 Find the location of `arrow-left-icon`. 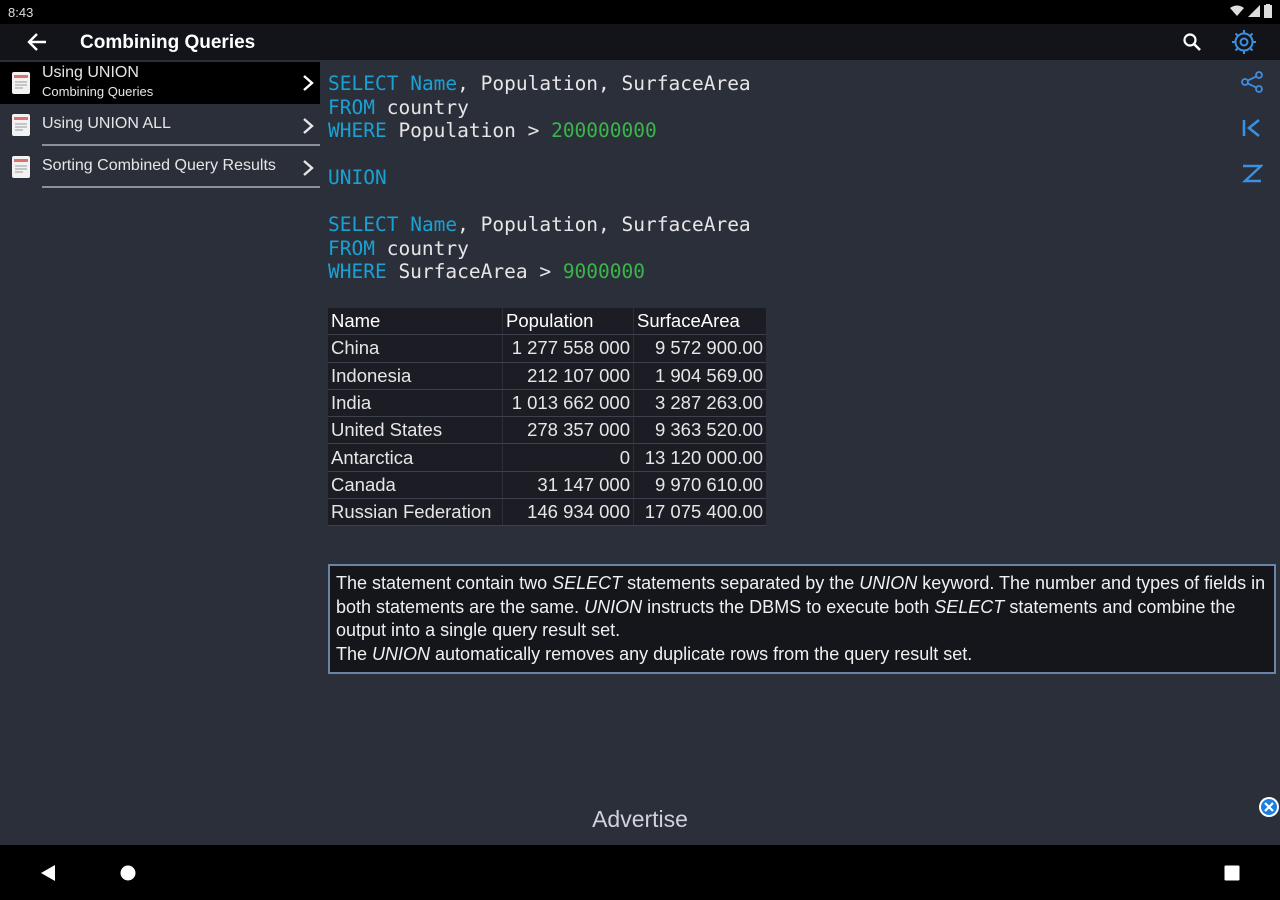

arrow-left-icon is located at coordinates (36, 42).